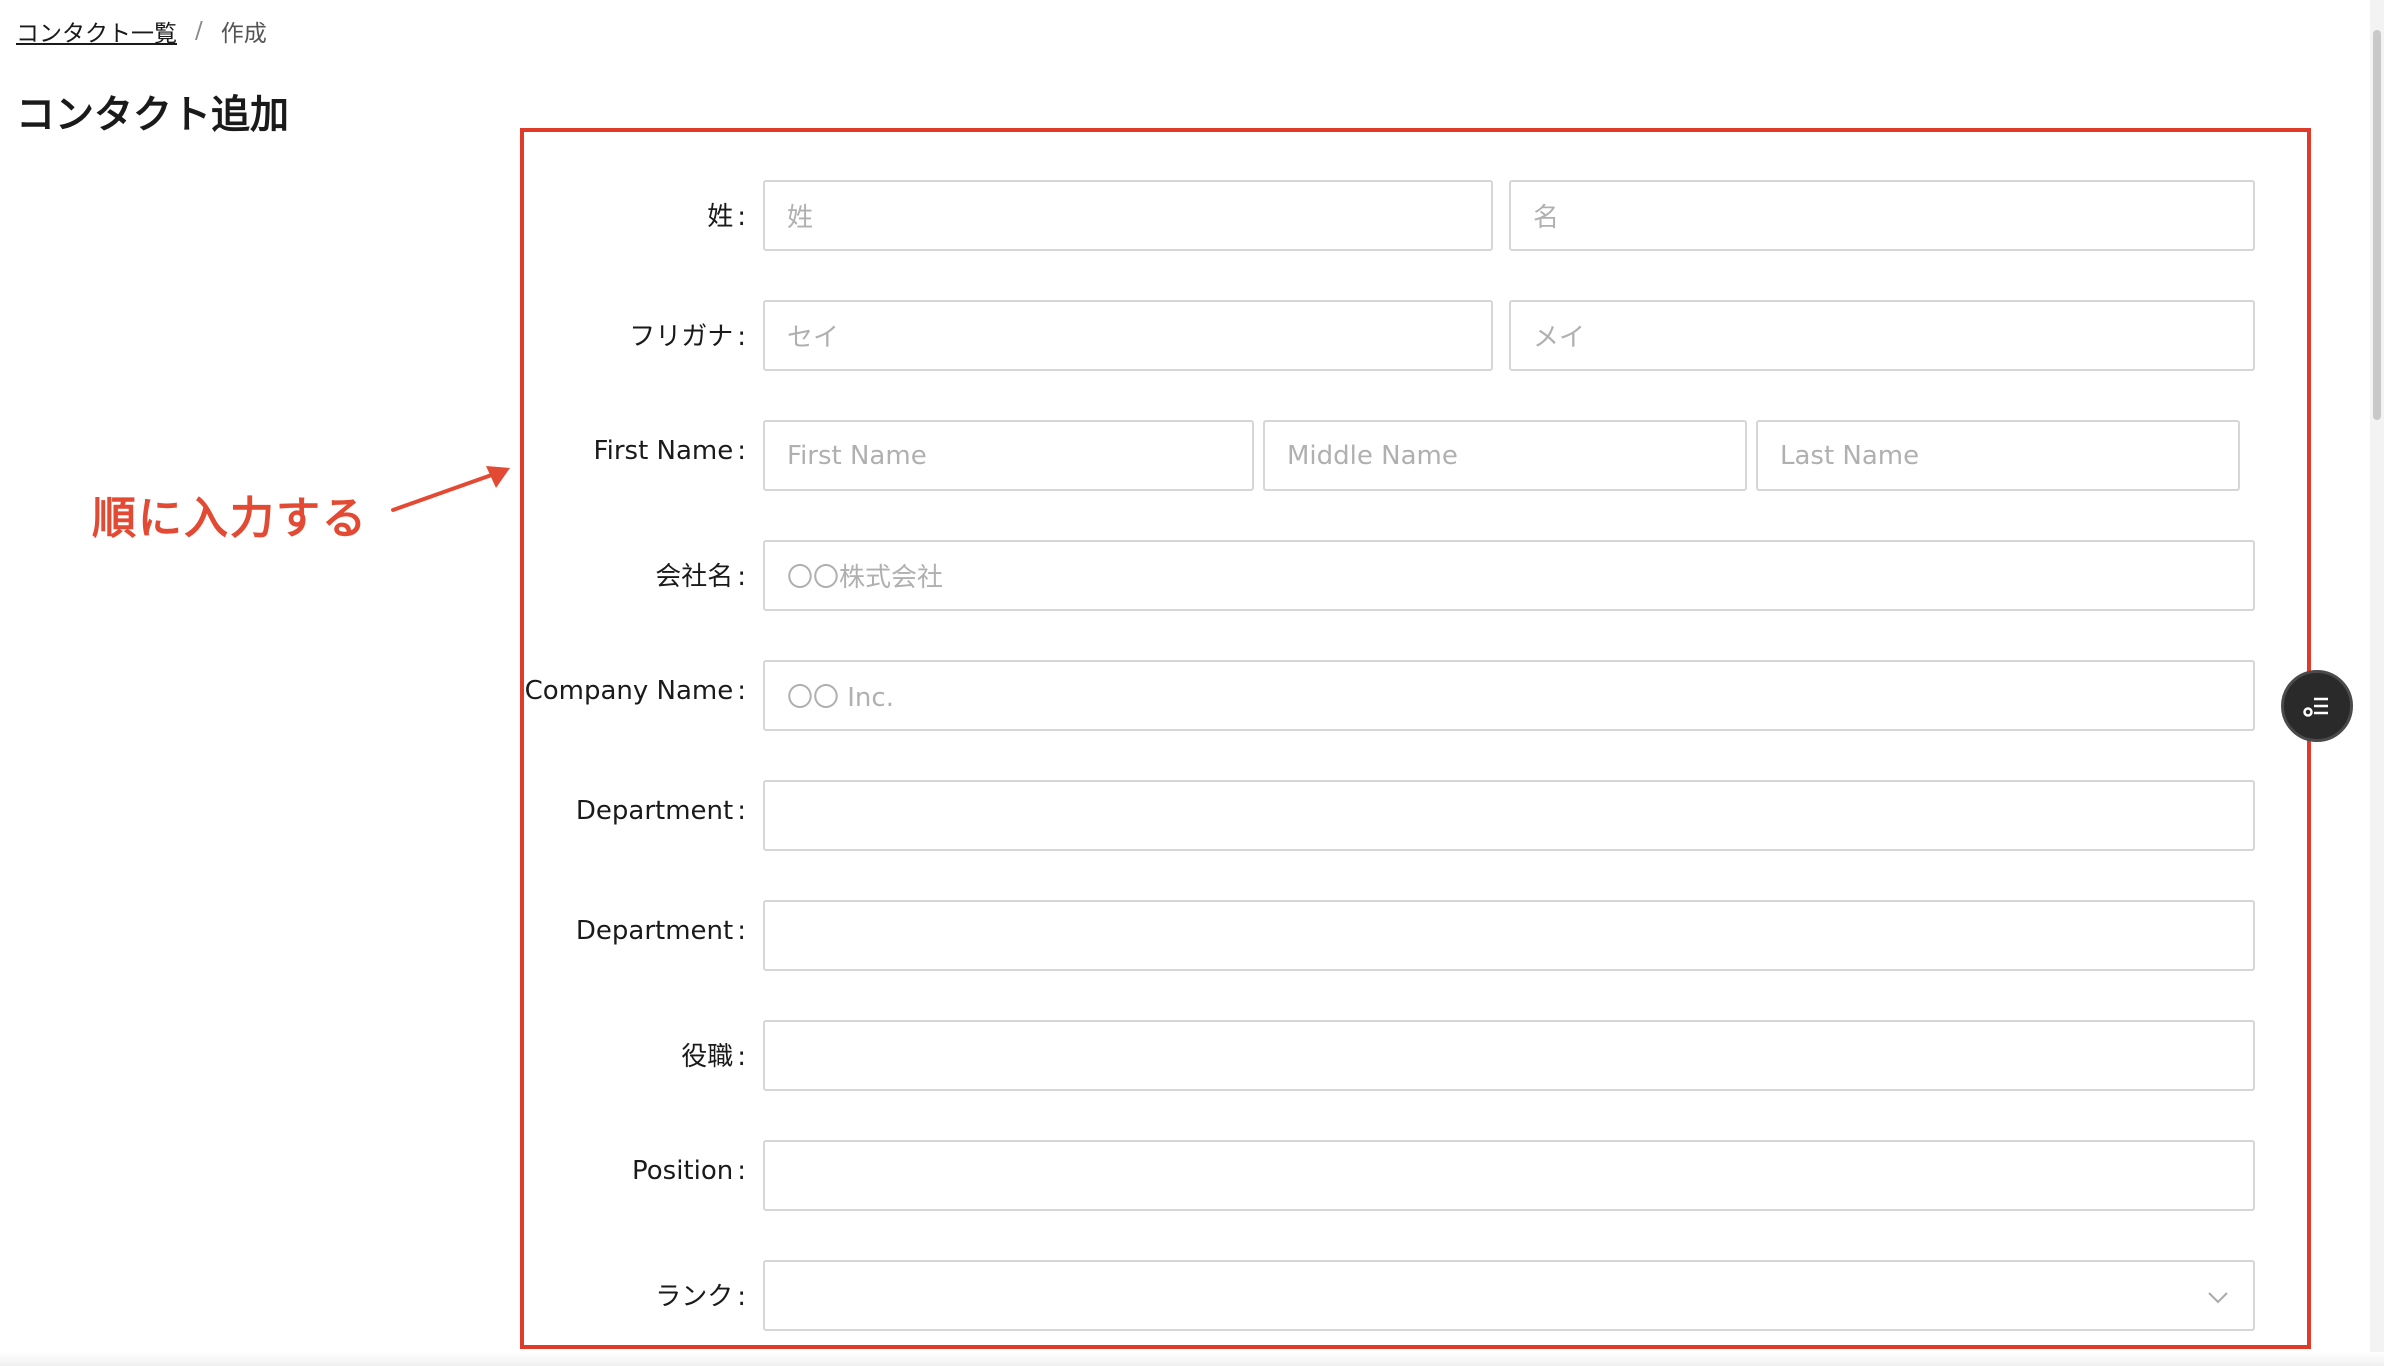 The width and height of the screenshot is (2384, 1366). What do you see at coordinates (96, 31) in the screenshot?
I see `breadcrumb-link-contact-list: コンタクト一覧` at bounding box center [96, 31].